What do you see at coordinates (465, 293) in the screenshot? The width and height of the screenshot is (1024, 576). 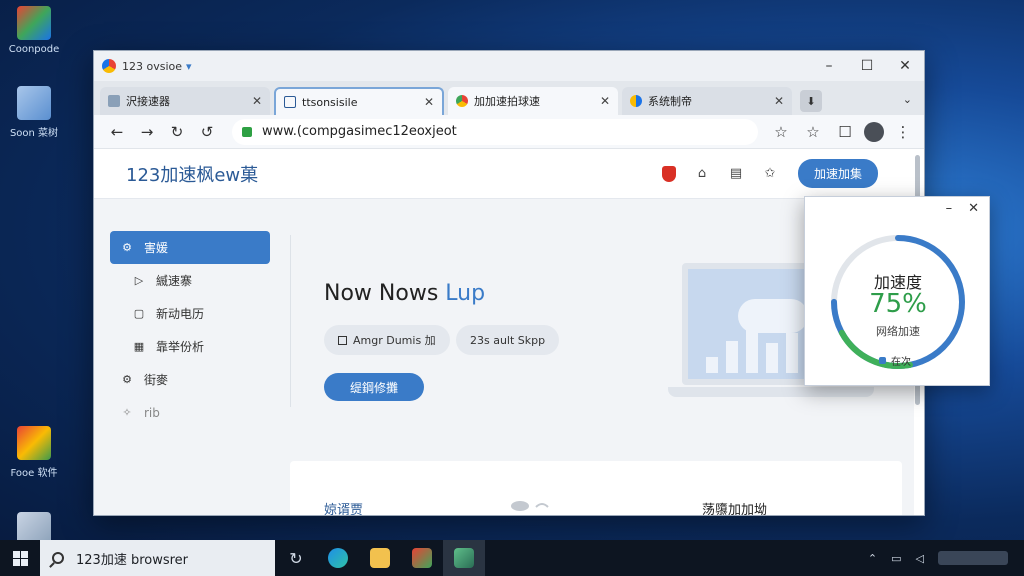 I see `hero-title-accent: Lup` at bounding box center [465, 293].